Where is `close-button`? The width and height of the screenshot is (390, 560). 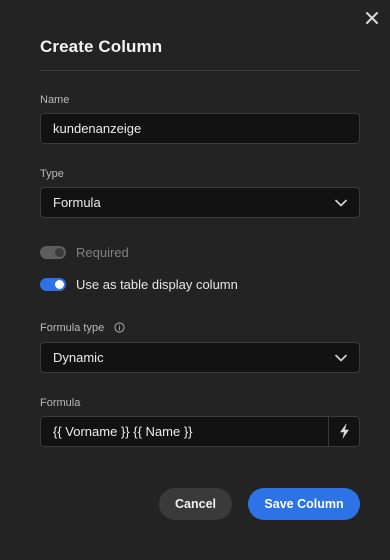
close-button is located at coordinates (373, 19).